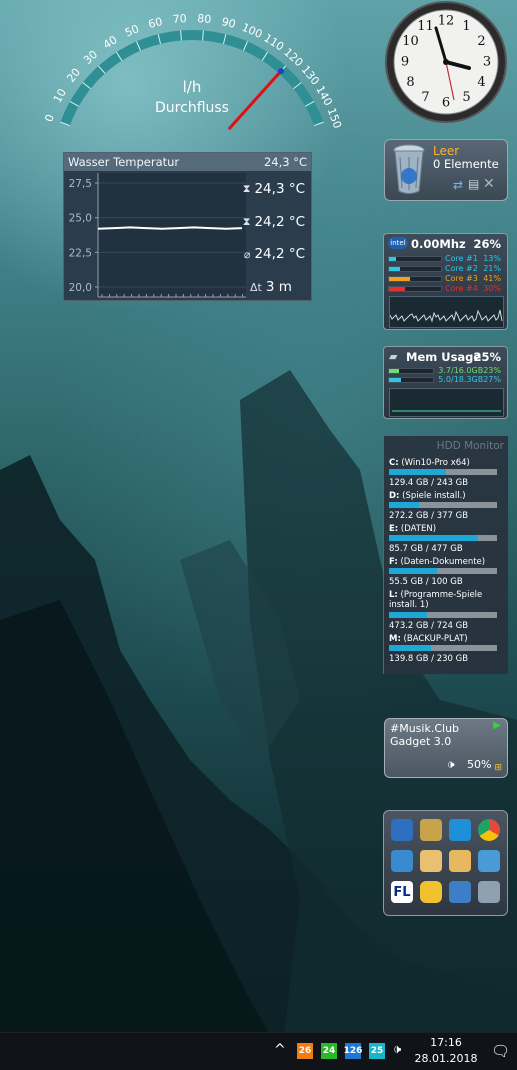  I want to click on recycle-bin-icon, so click(409, 169).